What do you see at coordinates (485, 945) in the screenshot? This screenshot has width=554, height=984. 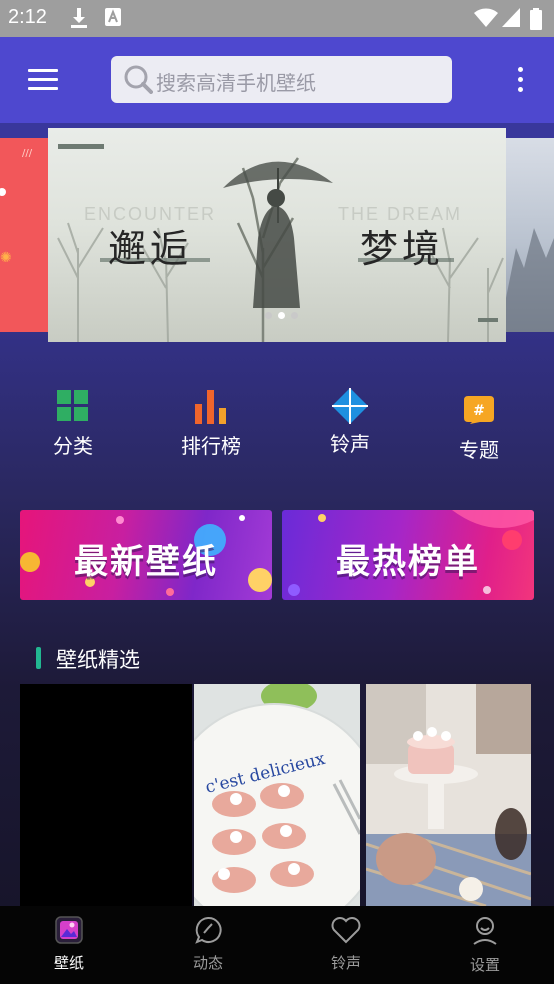 I see `nav-settings: 设置` at bounding box center [485, 945].